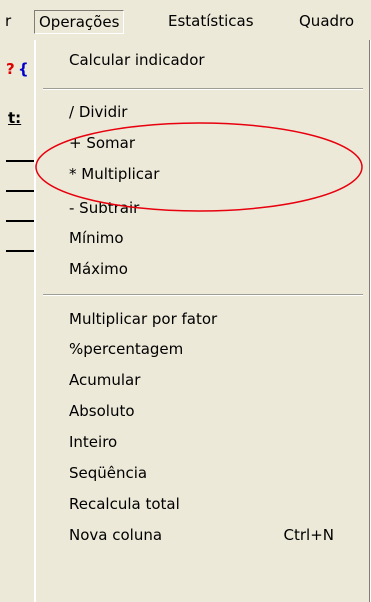 The image size is (371, 602). I want to click on menu-item-nova-coluna: Nova coluna, so click(115, 535).